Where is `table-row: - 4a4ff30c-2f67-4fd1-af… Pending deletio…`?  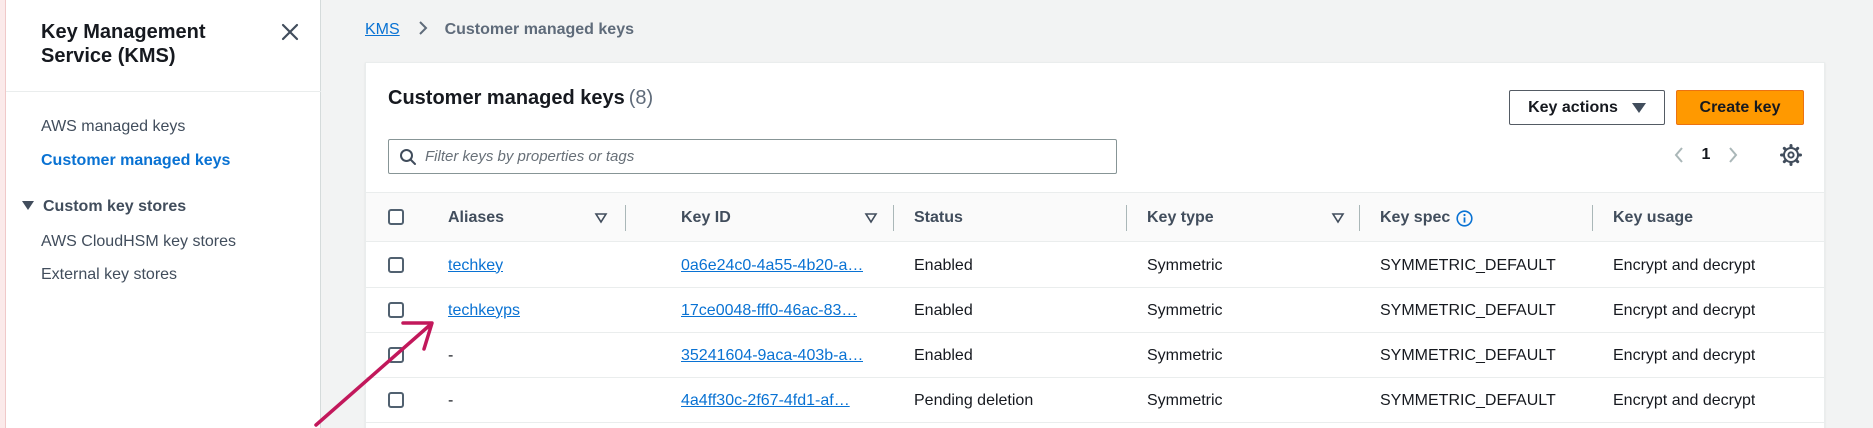 table-row: - 4a4ff30c-2f67-4fd1-af… Pending deletio… is located at coordinates (1095, 400).